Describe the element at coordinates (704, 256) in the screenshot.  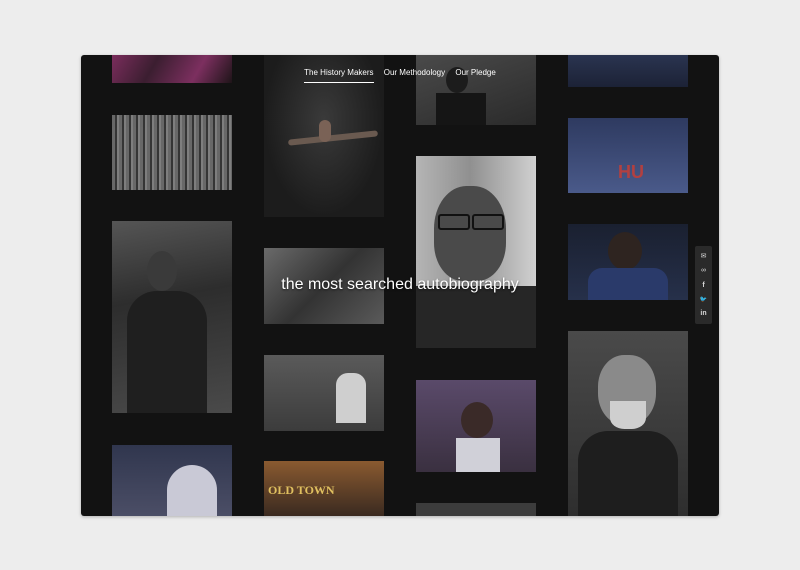
I see `email-icon: ✉` at that location.